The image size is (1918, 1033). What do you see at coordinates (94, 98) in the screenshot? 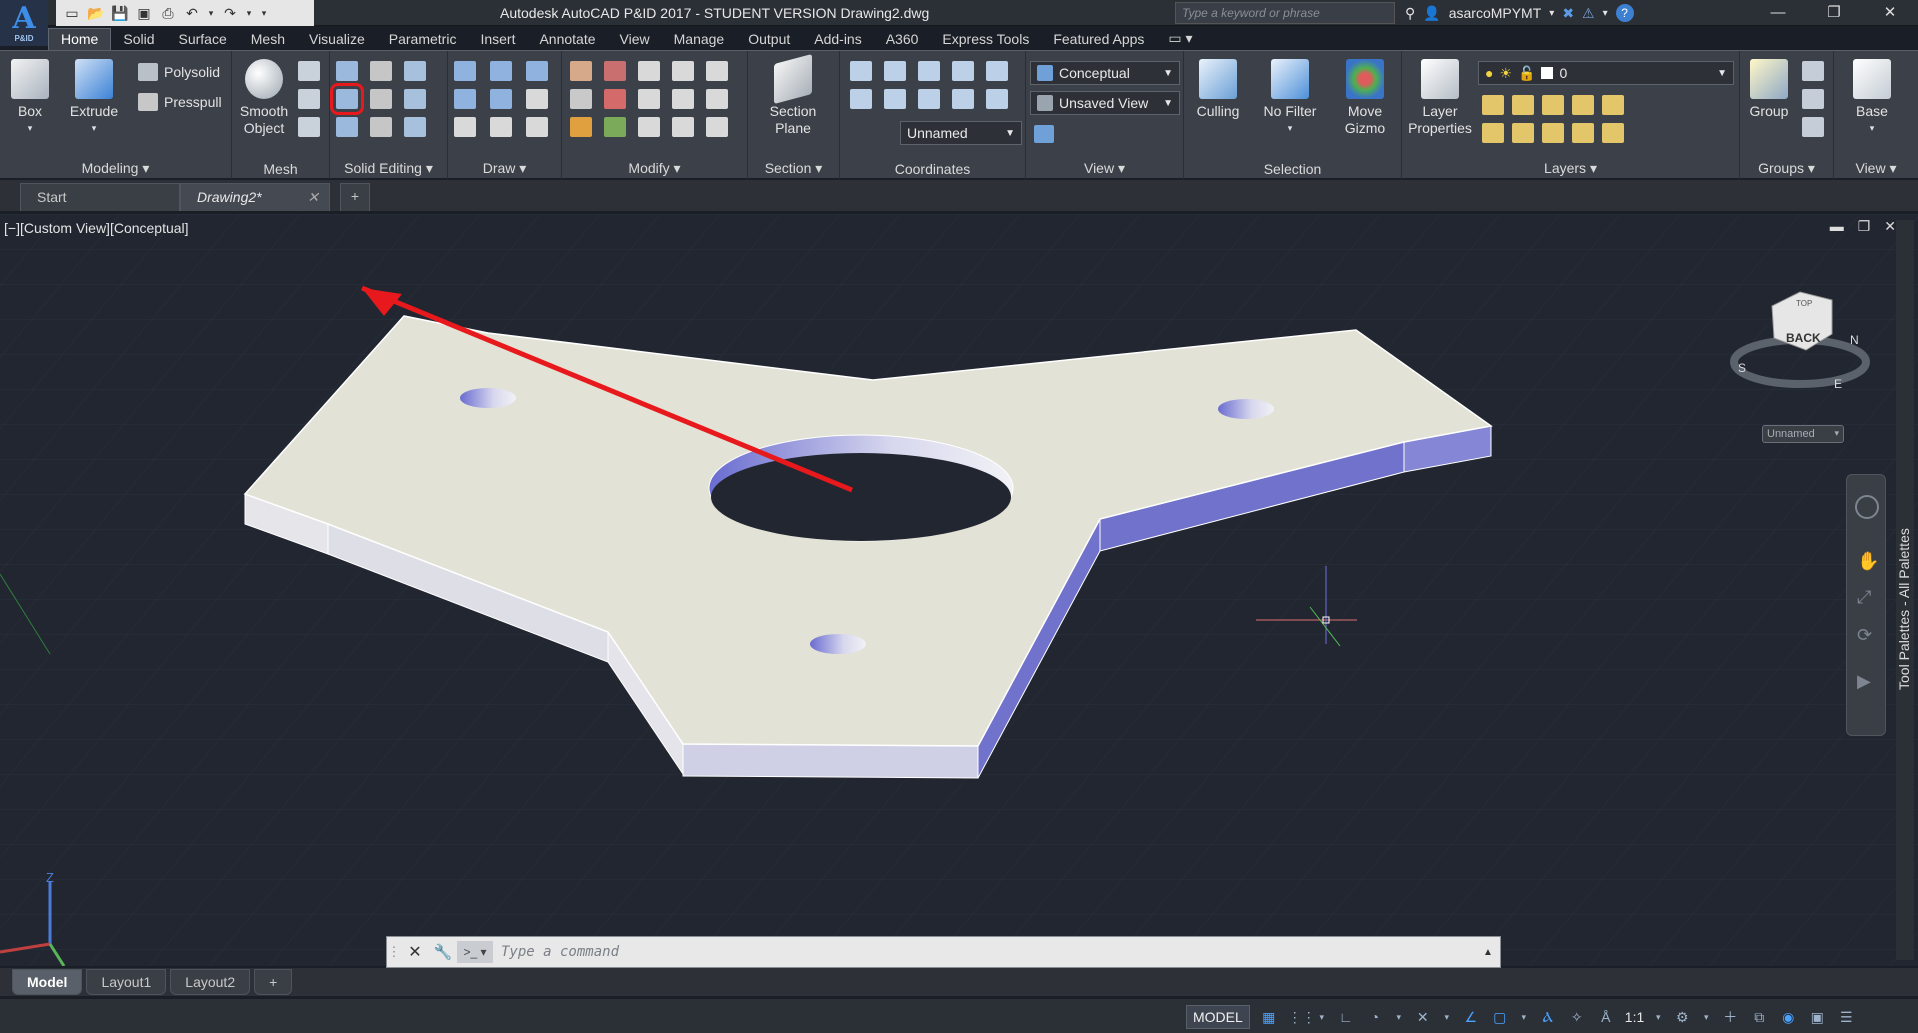
I see `extrude-button: Extrude ▾` at bounding box center [94, 98].